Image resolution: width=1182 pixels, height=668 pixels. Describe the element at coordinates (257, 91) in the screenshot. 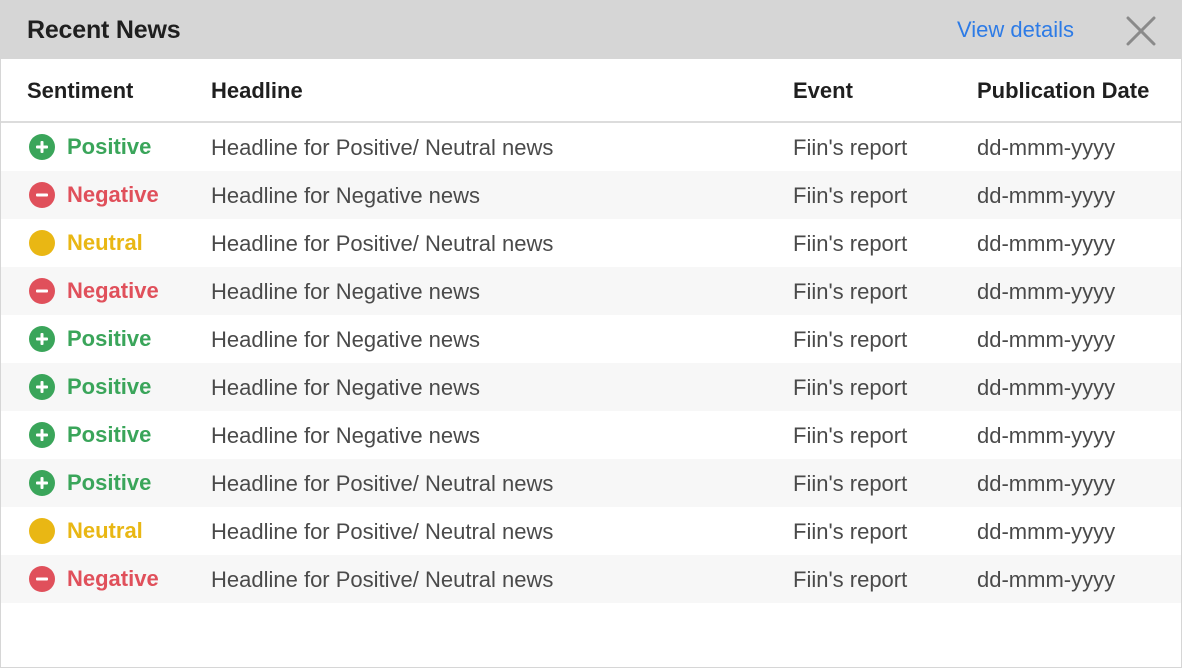

I see `column-header-headline: Headline` at that location.